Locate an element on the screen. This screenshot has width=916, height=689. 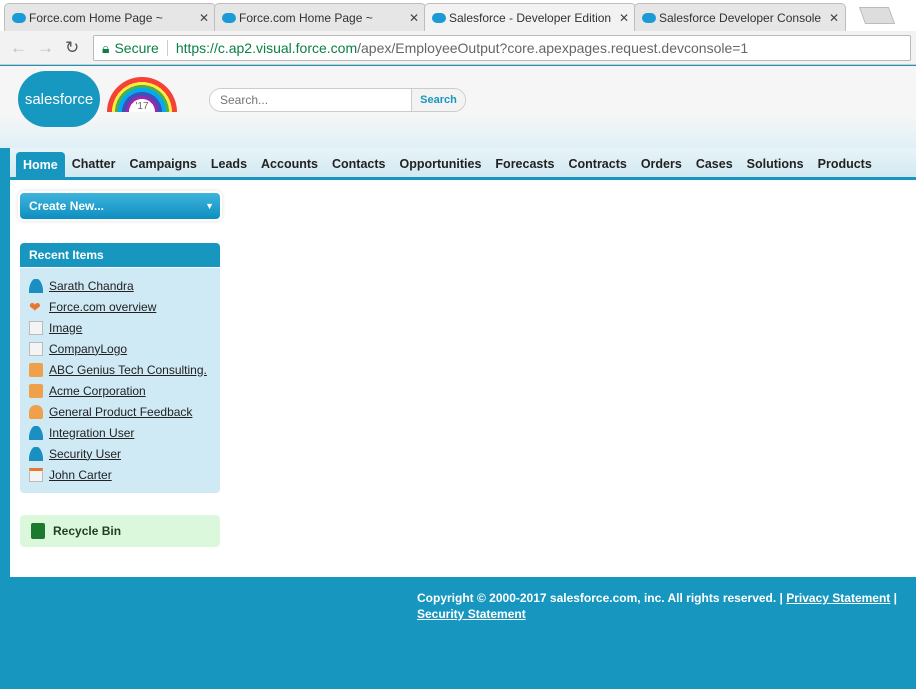
recycle-bin-icon is located at coordinates (38, 531).